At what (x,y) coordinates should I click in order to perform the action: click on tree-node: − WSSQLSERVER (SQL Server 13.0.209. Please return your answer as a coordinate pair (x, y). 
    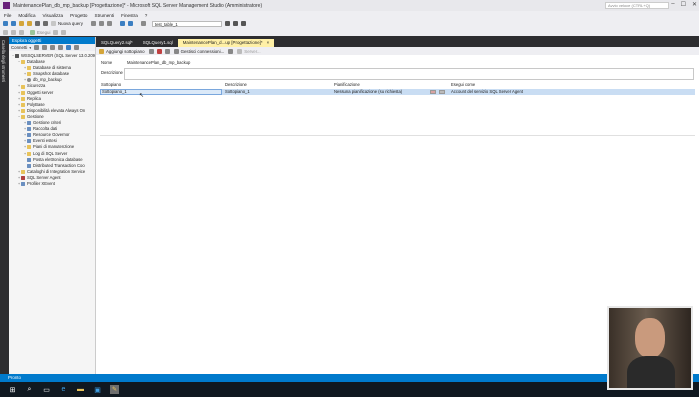
    Looking at the image, I should click on (52, 56).